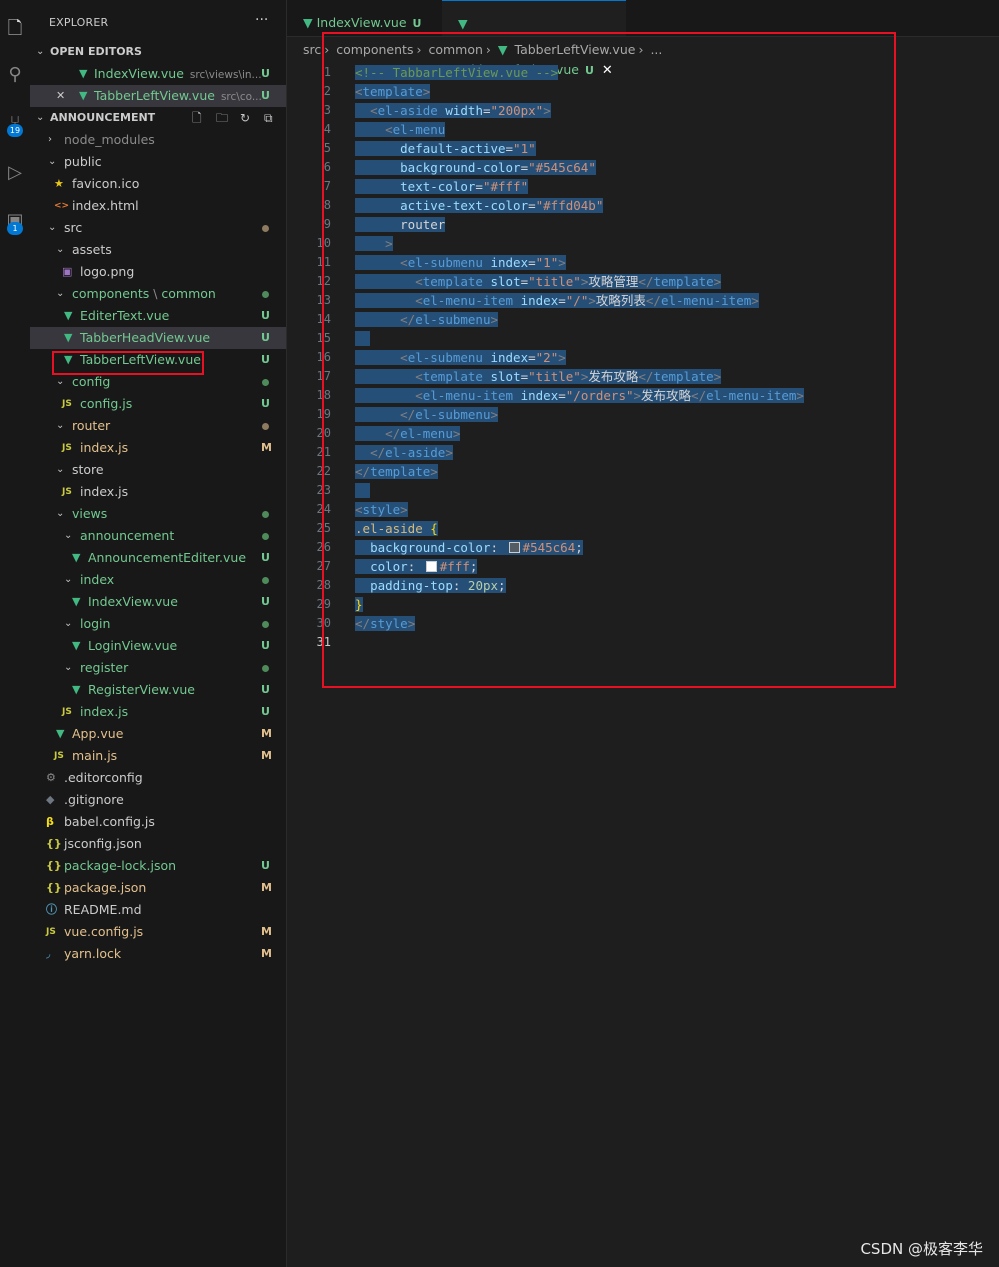 The width and height of the screenshot is (999, 1267). I want to click on open-editor-item-active: ✕ ▼ TabberLeftView.vue src\co... U, so click(158, 96).